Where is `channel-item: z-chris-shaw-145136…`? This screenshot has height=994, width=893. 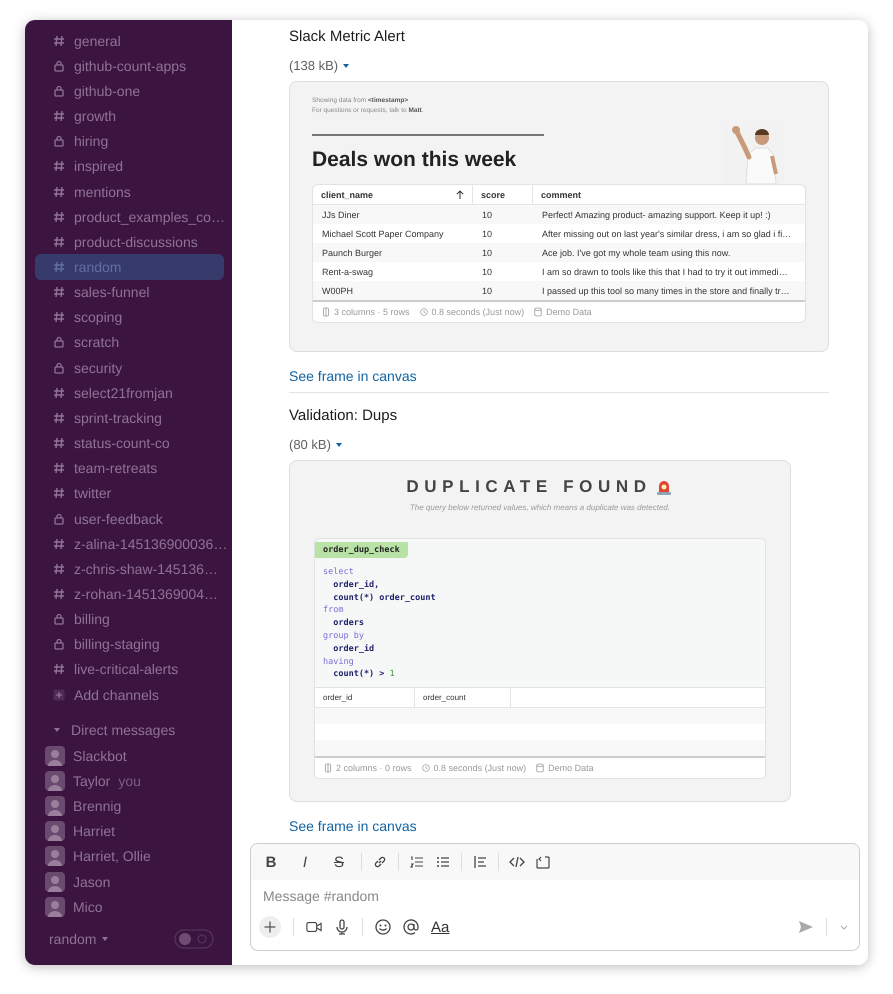
channel-item: z-chris-shaw-145136… is located at coordinates (129, 569).